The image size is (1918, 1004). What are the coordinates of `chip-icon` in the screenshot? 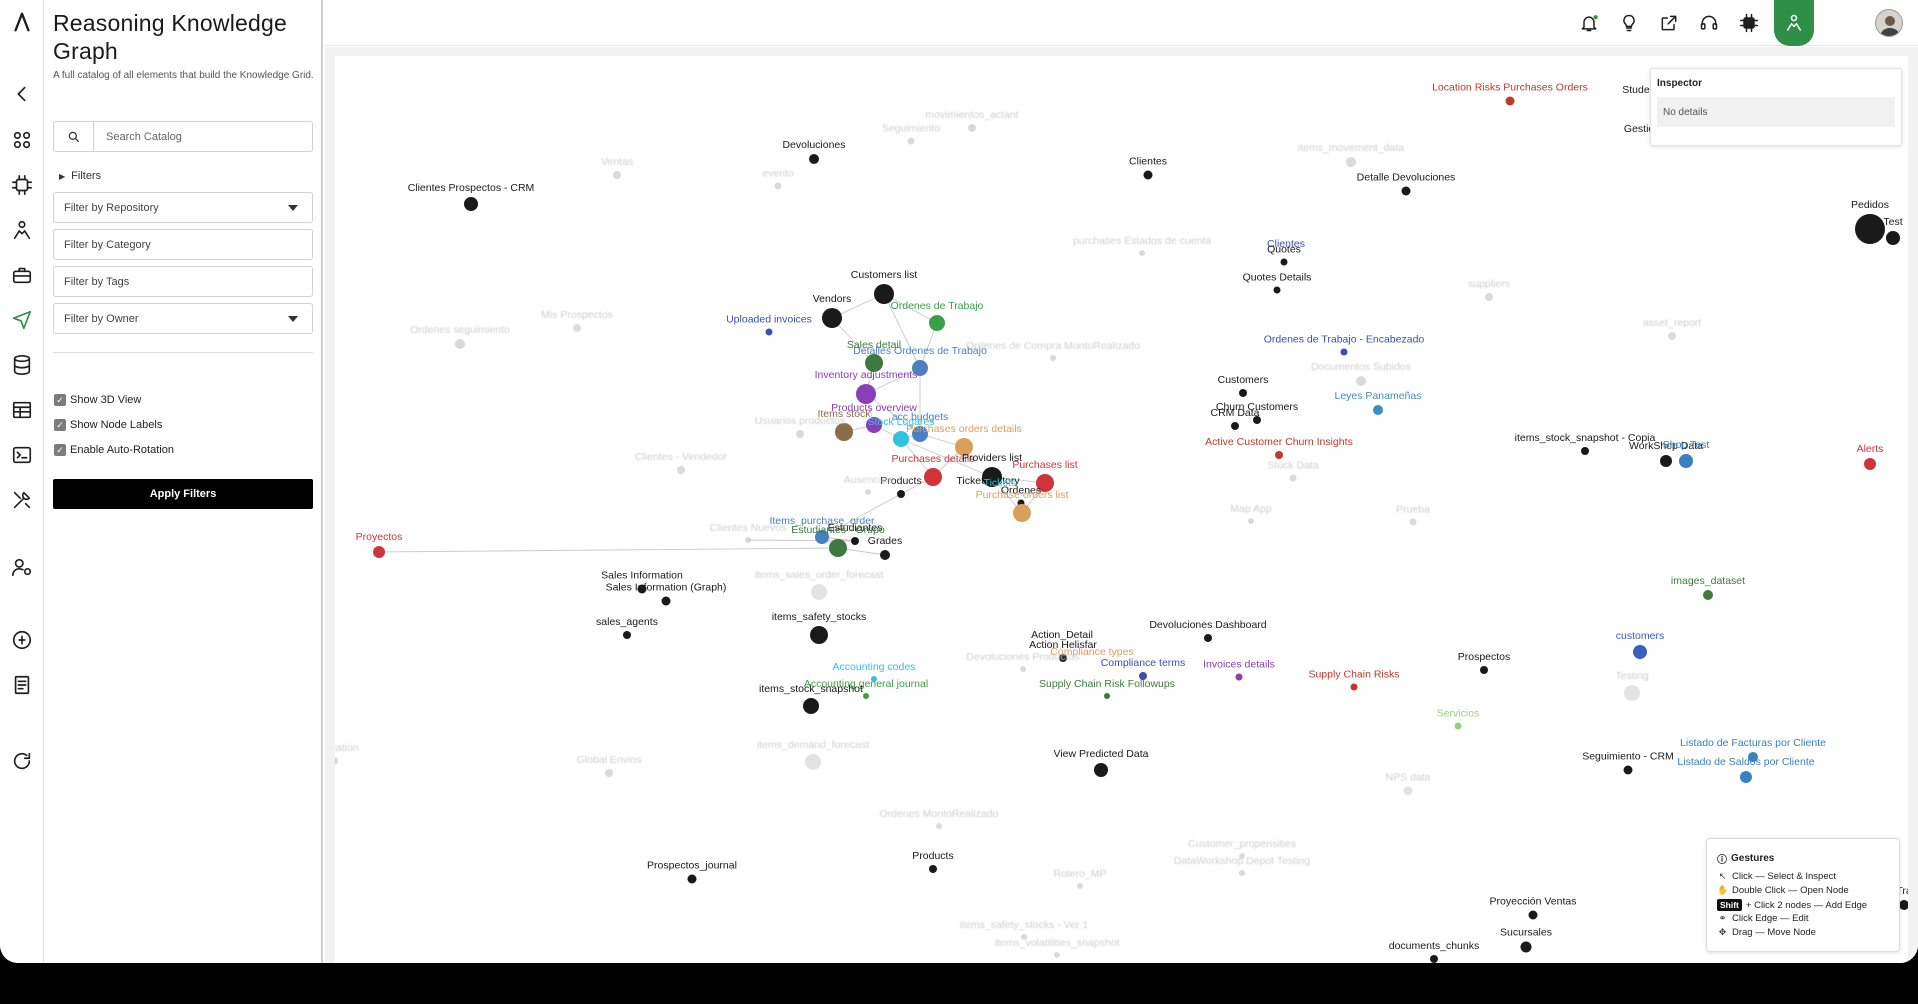 It's located at (1749, 23).